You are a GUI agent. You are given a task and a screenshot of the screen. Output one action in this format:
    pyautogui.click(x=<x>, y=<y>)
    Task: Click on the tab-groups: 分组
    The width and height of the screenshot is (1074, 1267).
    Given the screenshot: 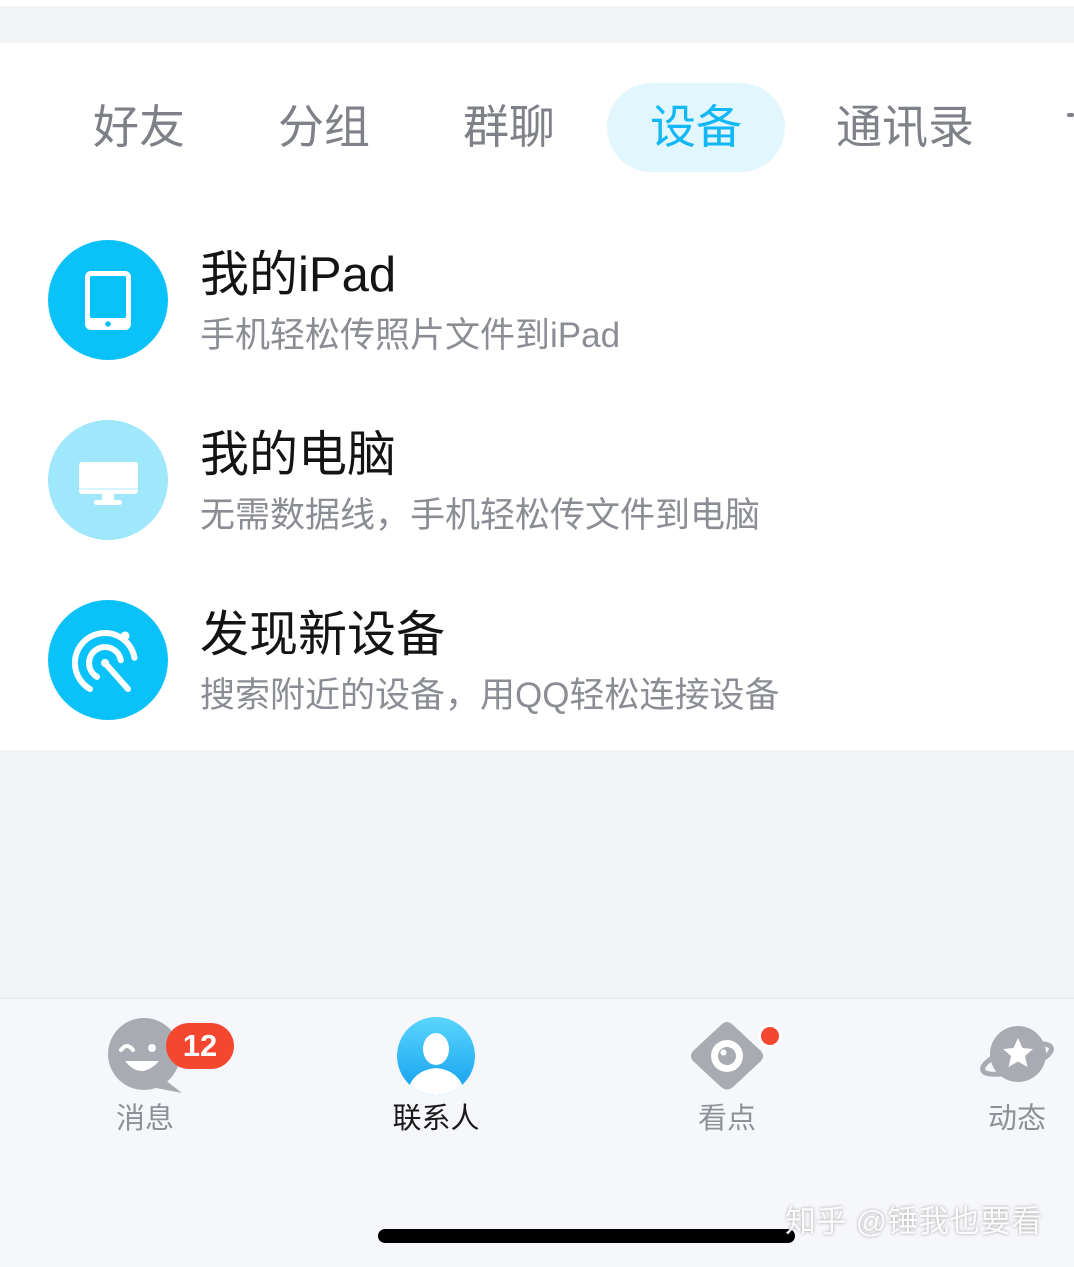 What is the action you would take?
    pyautogui.click(x=324, y=127)
    